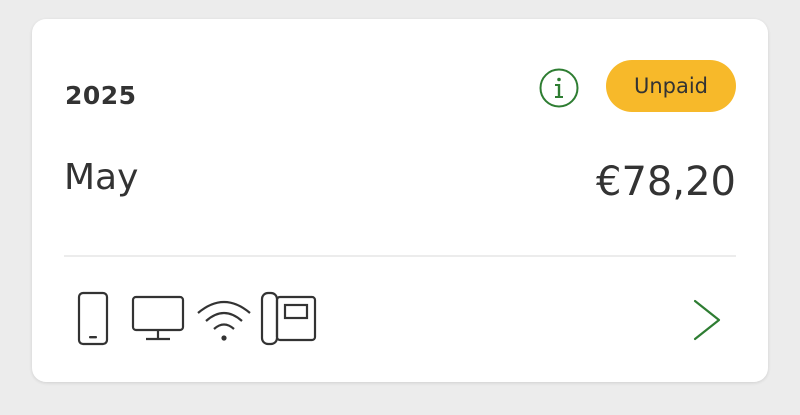 This screenshot has height=415, width=800. Describe the element at coordinates (158, 318) in the screenshot. I see `tv-icon` at that location.